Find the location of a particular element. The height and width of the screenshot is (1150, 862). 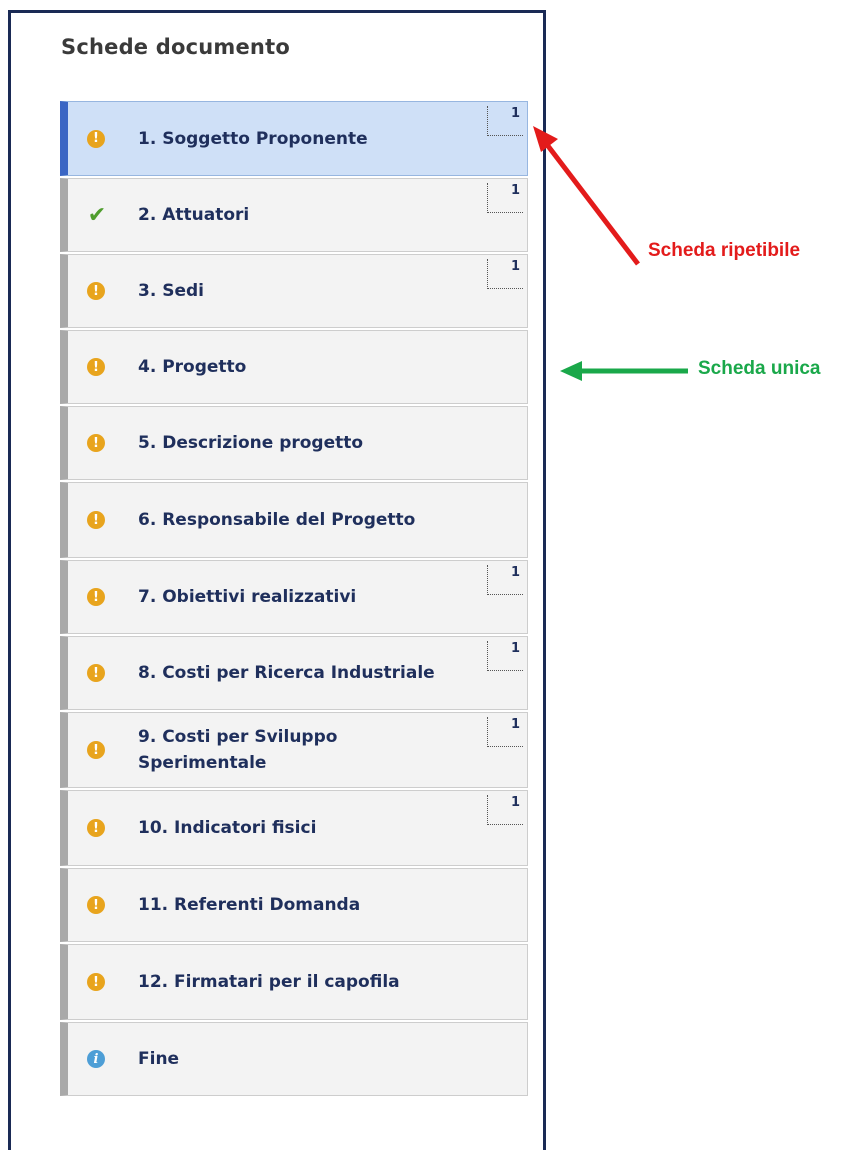

annotation-unique: Scheda unica is located at coordinates (759, 368).